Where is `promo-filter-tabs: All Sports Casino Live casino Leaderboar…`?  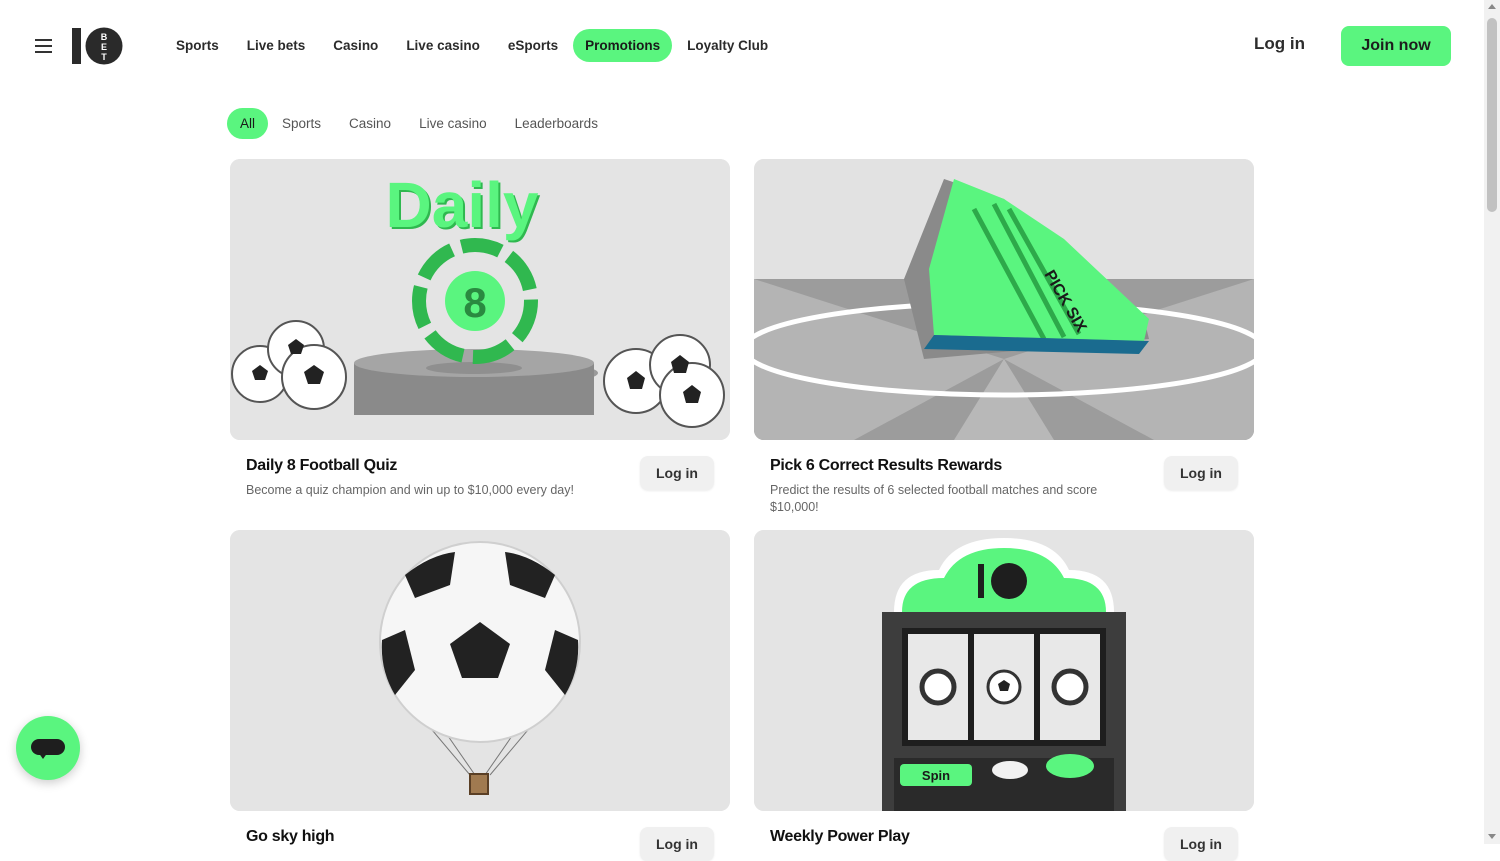
promo-filter-tabs: All Sports Casino Live casino Leaderboar… is located at coordinates (419, 123).